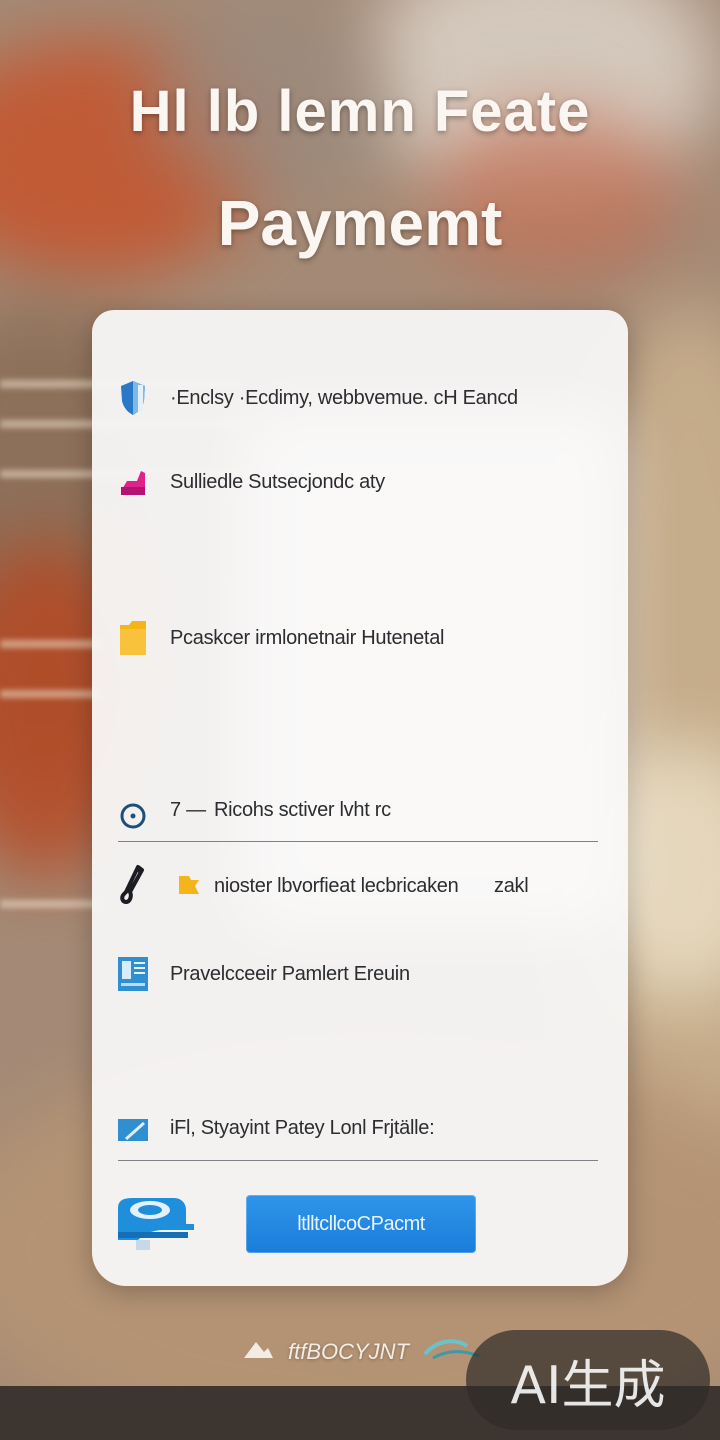 The width and height of the screenshot is (720, 1440). What do you see at coordinates (133, 398) in the screenshot?
I see `shield-icon` at bounding box center [133, 398].